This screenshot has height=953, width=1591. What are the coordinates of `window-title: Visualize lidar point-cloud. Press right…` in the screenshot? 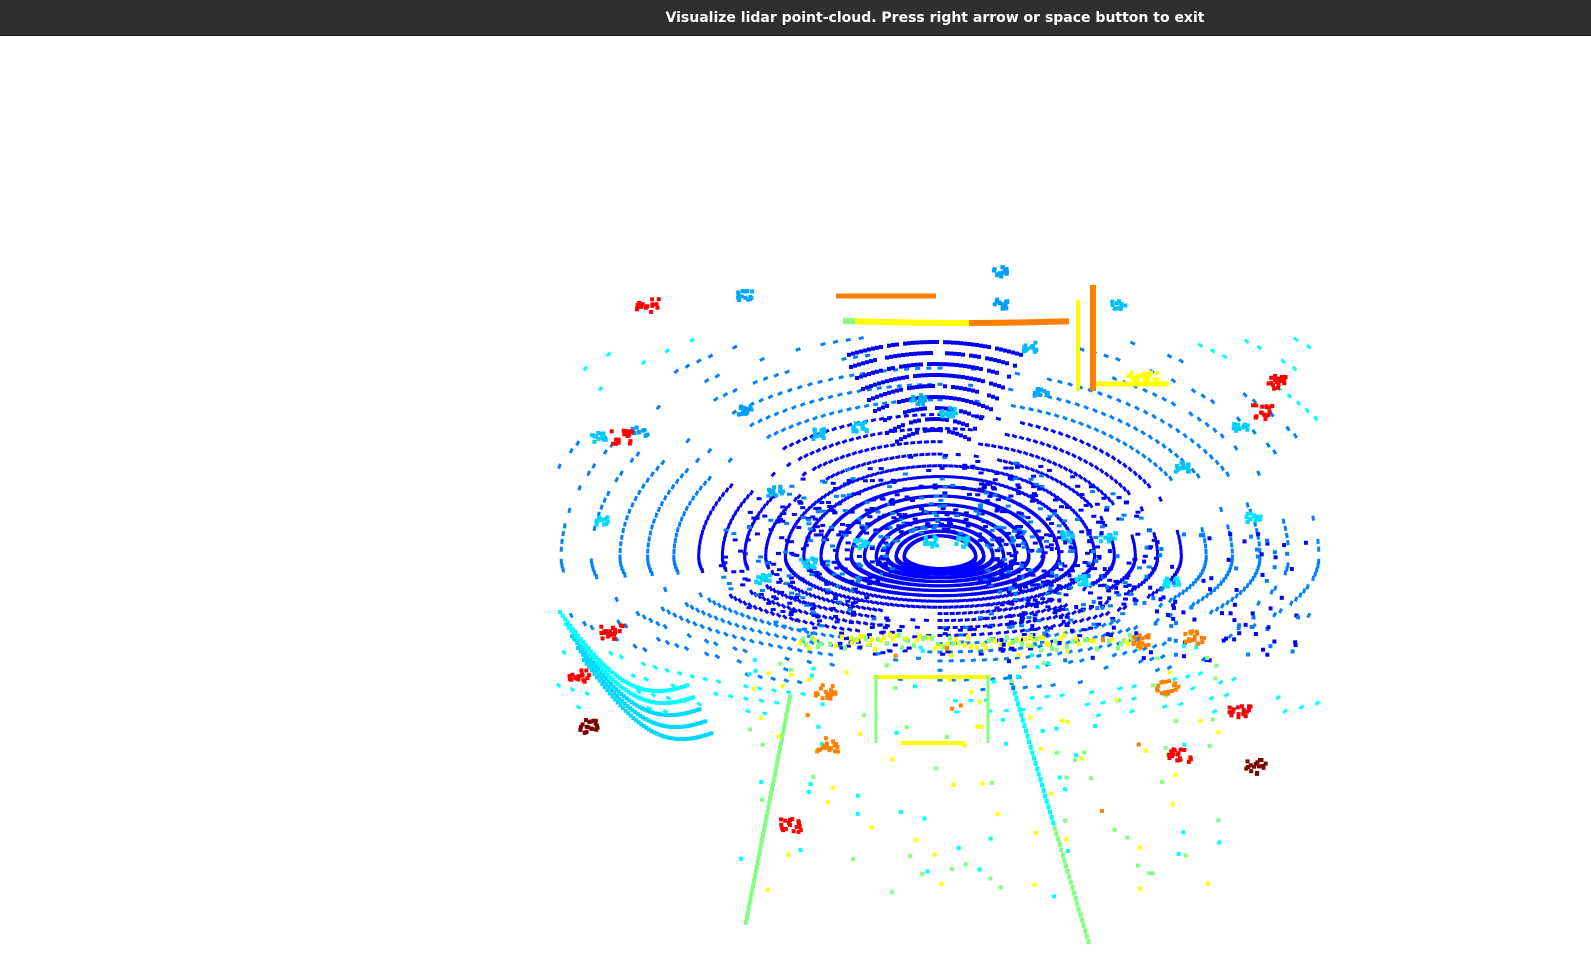 It's located at (935, 18).